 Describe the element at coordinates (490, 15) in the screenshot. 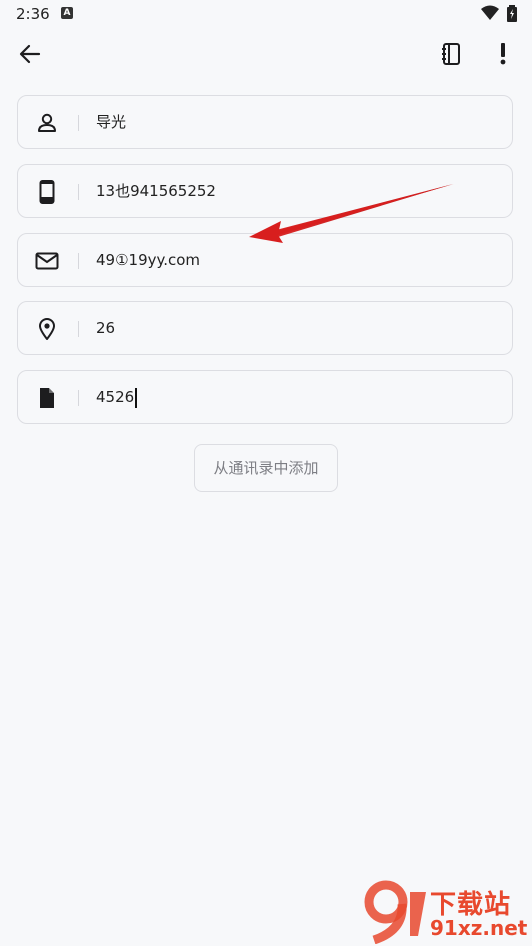

I see `wifi-icon` at that location.